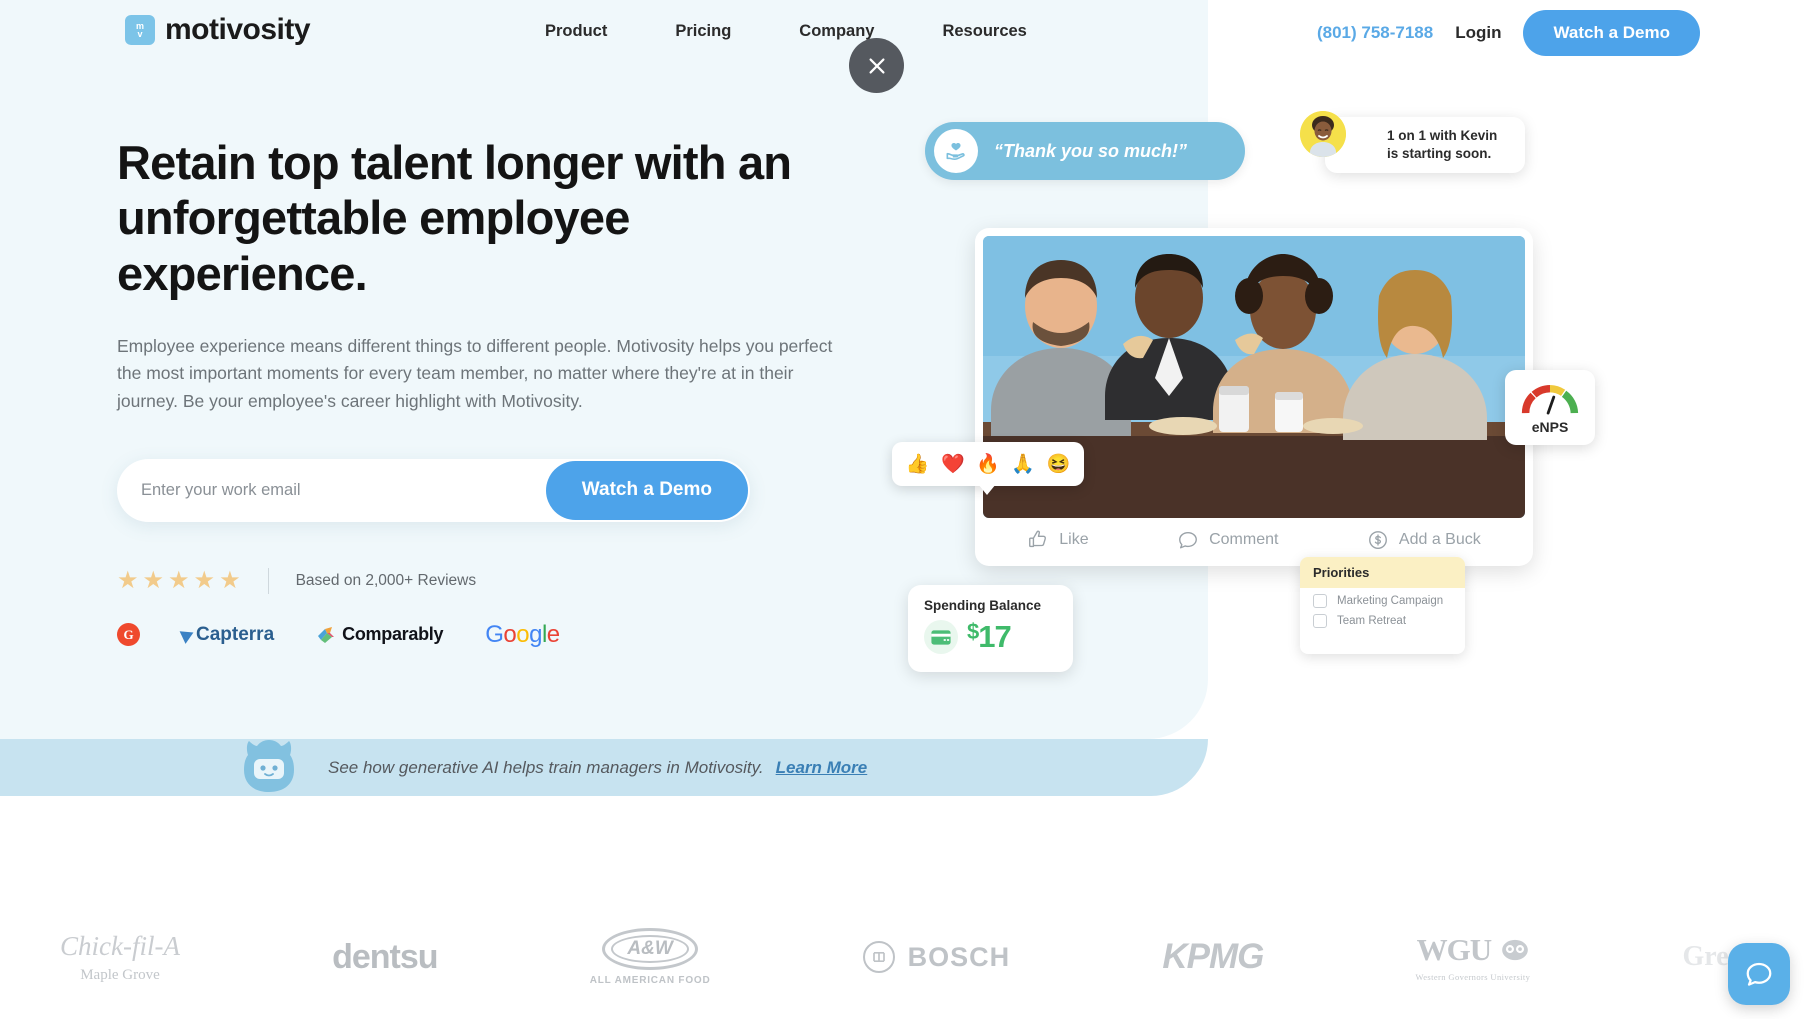  I want to click on login-link: Login, so click(1478, 33).